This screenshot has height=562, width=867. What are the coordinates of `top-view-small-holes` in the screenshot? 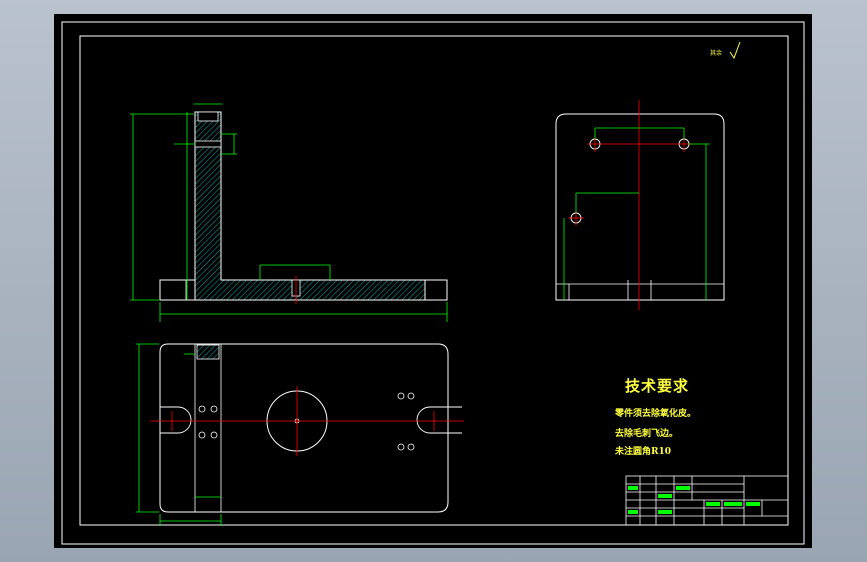 It's located at (306, 421).